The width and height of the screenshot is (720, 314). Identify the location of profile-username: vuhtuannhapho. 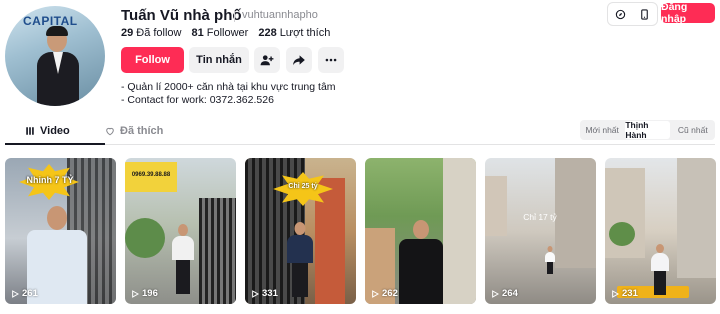
(280, 15).